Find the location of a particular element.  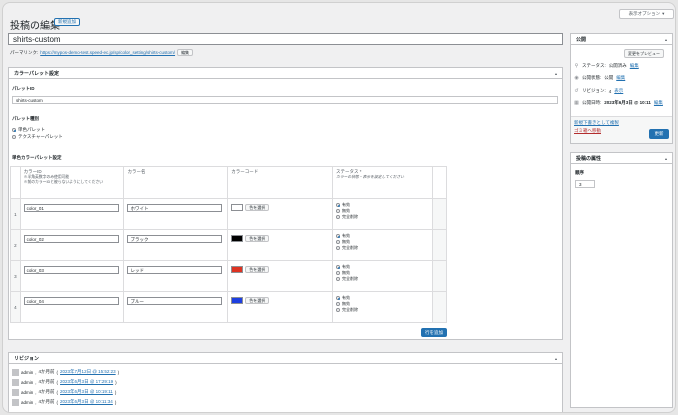

revisions-title: リビジョン is located at coordinates (27, 358).